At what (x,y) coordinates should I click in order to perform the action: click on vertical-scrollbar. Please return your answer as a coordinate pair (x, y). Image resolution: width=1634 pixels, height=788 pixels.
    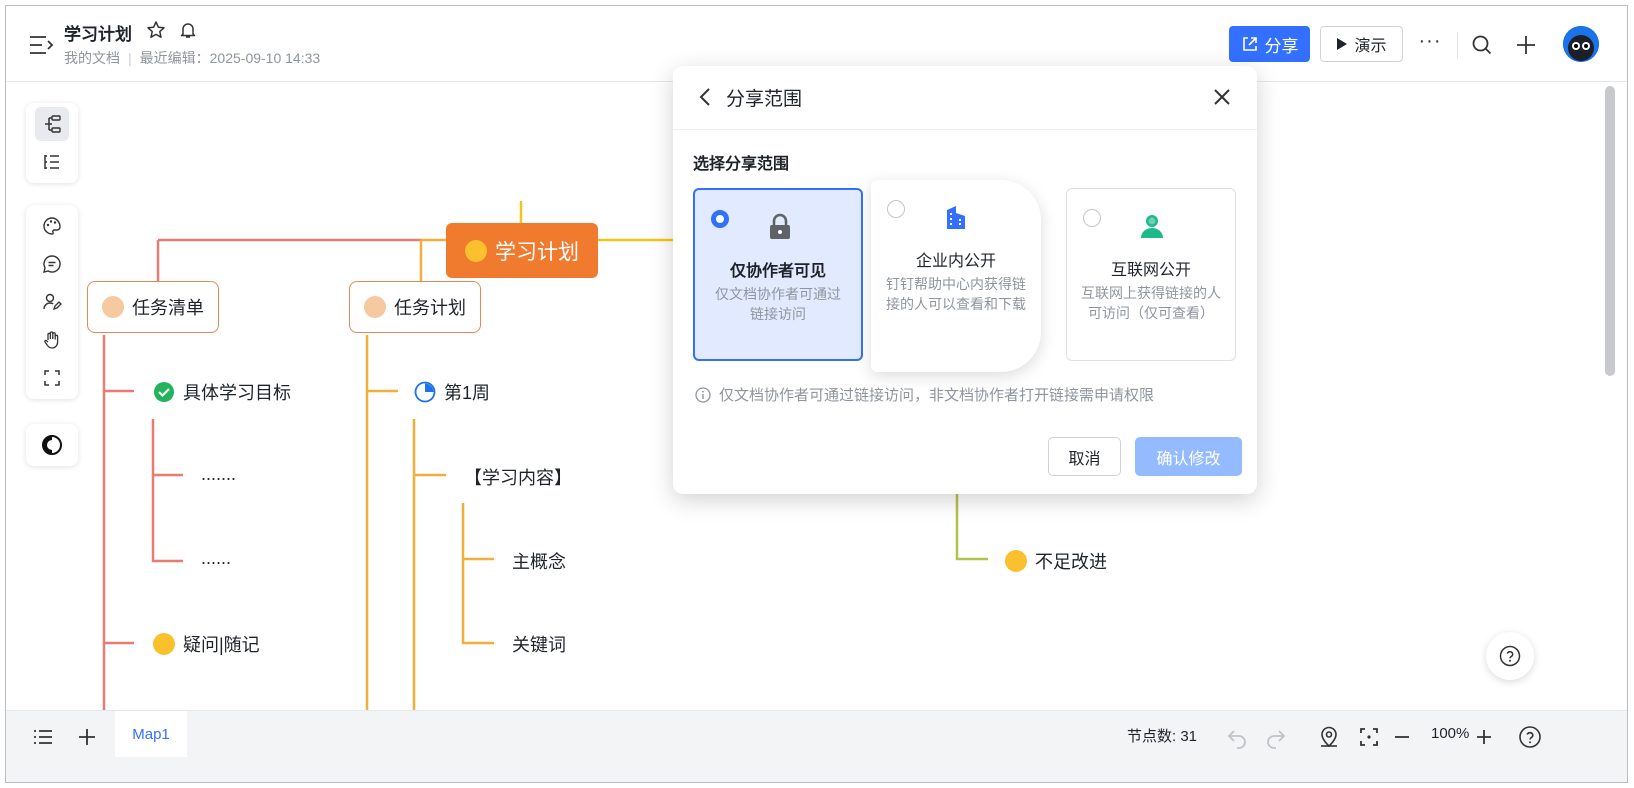
    Looking at the image, I should click on (1610, 231).